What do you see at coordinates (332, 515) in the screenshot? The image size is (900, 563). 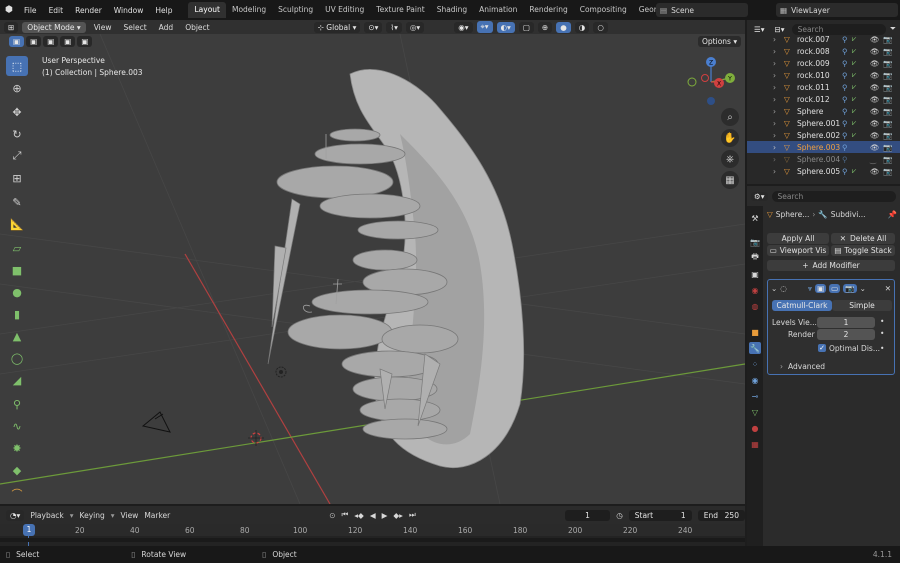 I see `record-icon: ⊙` at bounding box center [332, 515].